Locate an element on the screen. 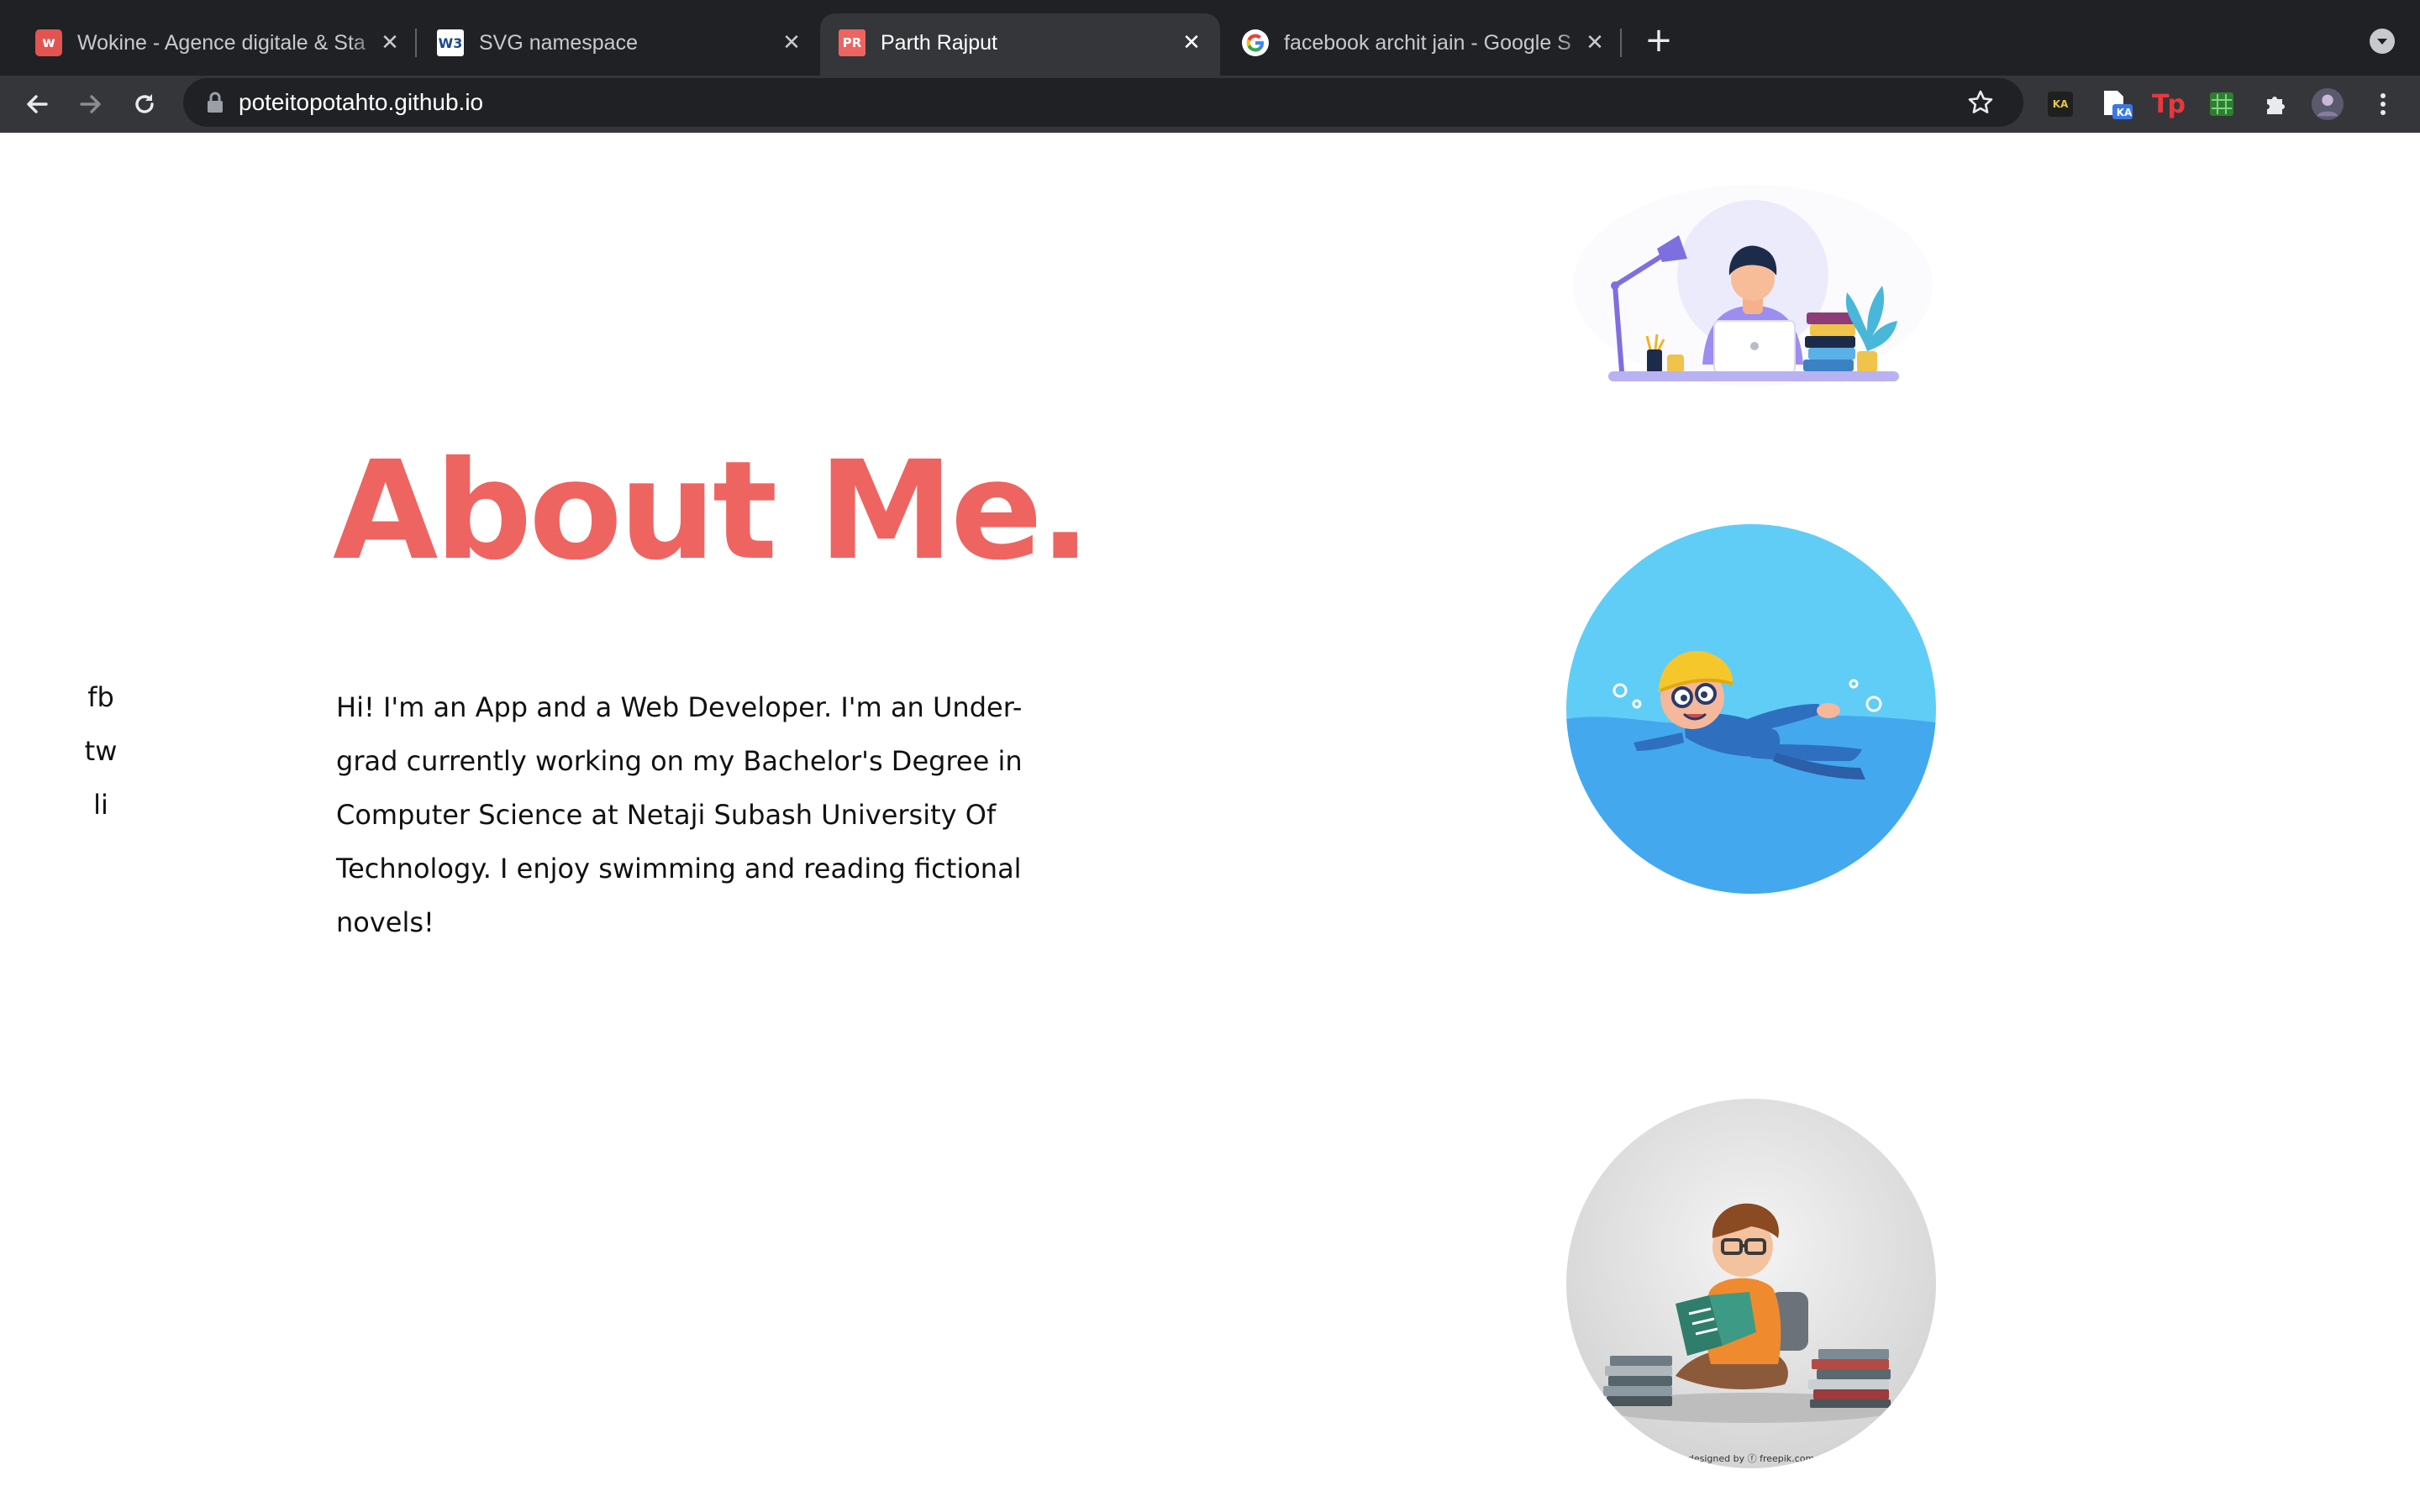 The height and width of the screenshot is (1512, 2420). twitter-link: tw is located at coordinates (100, 751).